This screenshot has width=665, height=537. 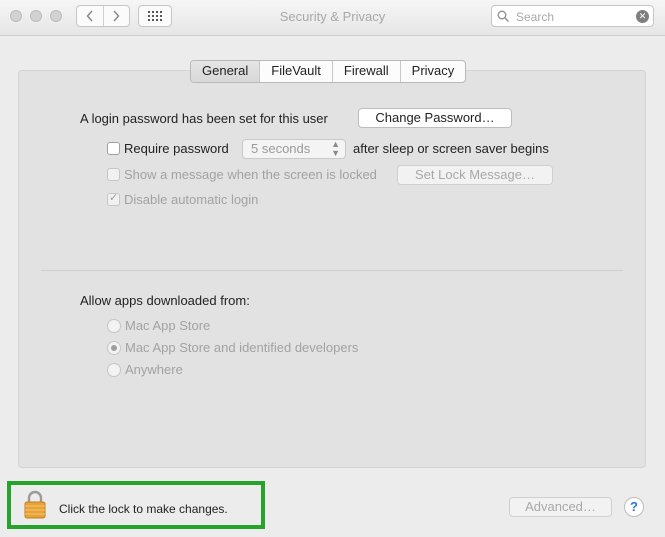 What do you see at coordinates (113, 174) in the screenshot?
I see `show-message-checkbox` at bounding box center [113, 174].